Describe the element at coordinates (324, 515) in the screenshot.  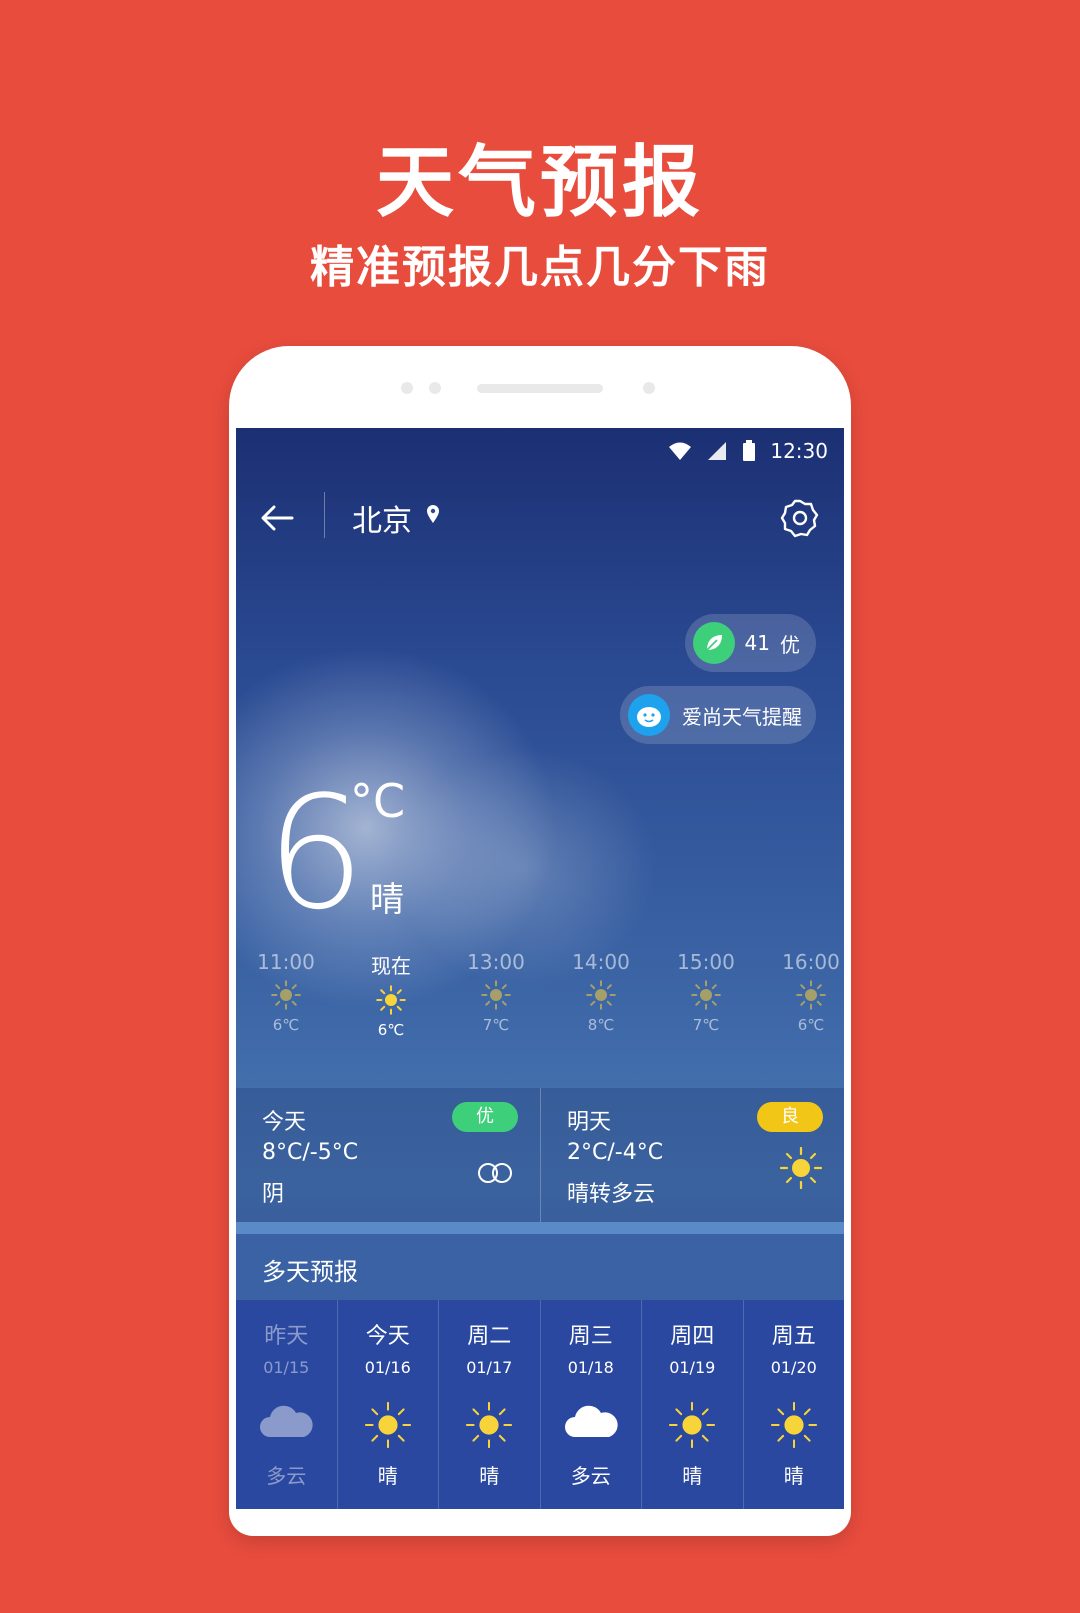
I see `header-divider` at that location.